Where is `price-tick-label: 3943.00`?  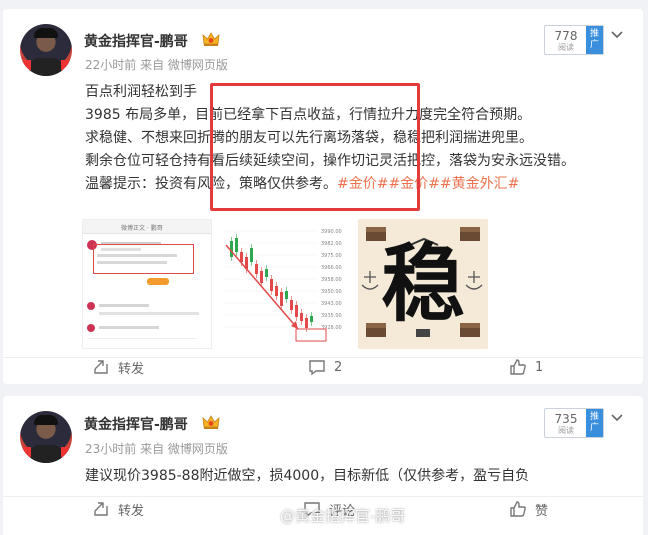 price-tick-label: 3943.00 is located at coordinates (331, 304).